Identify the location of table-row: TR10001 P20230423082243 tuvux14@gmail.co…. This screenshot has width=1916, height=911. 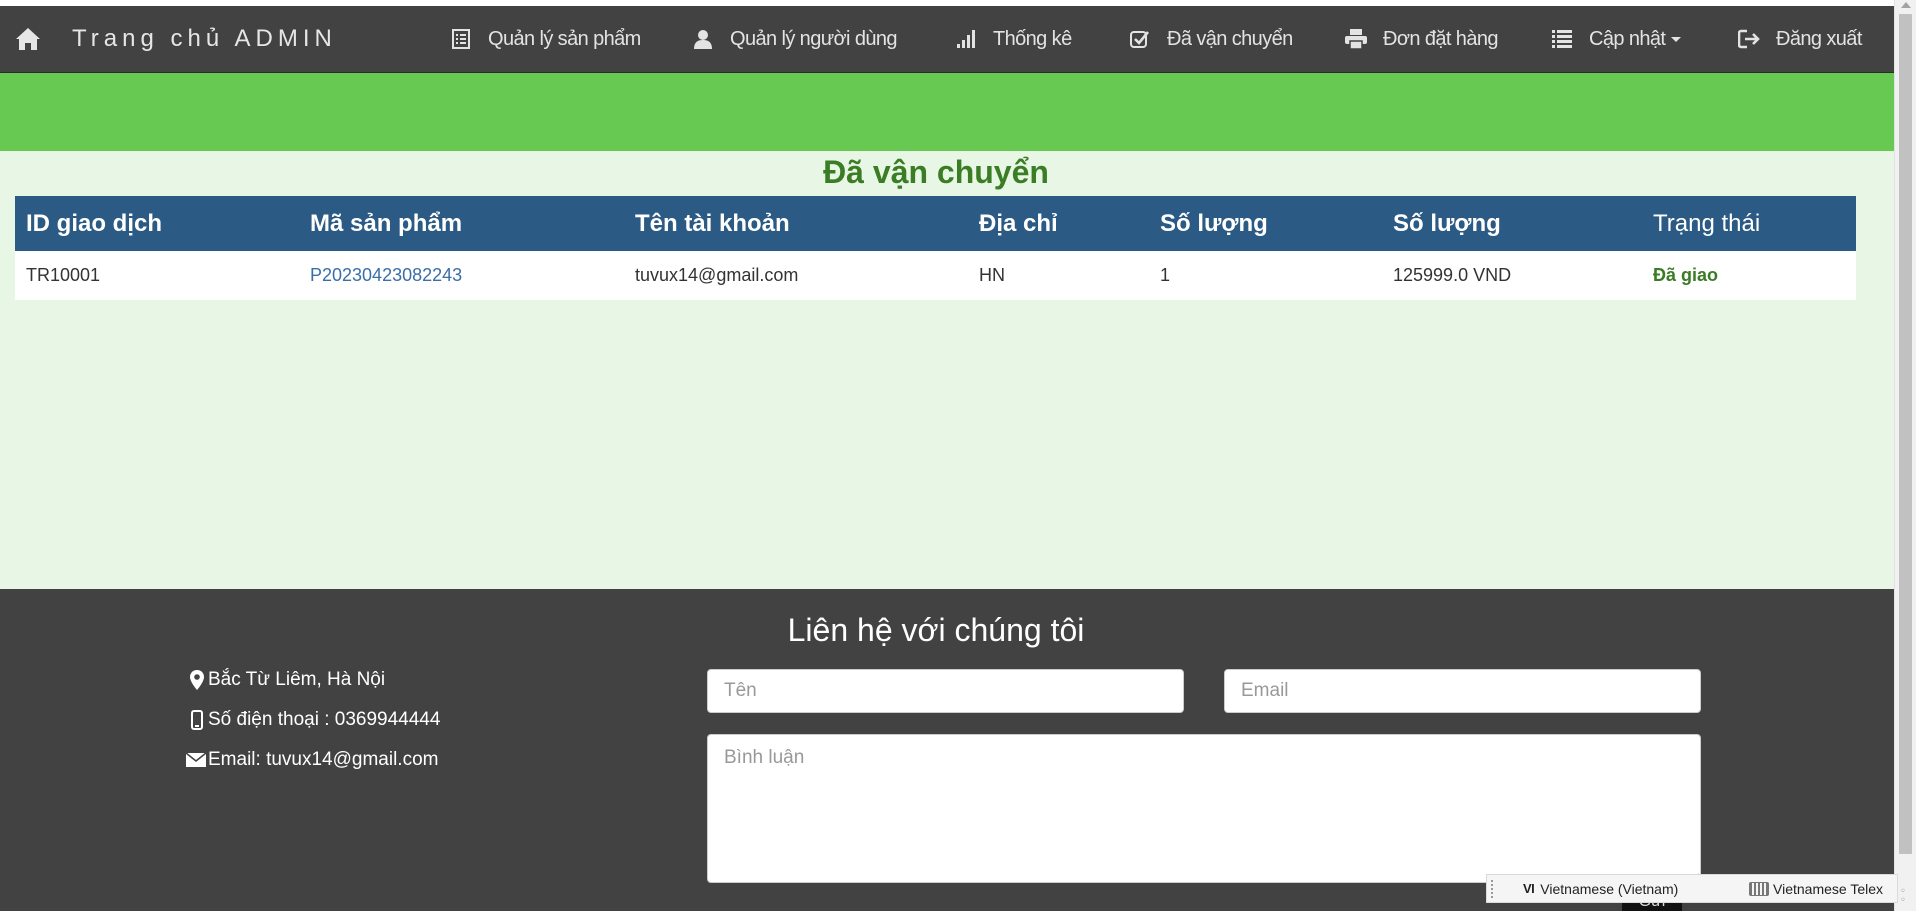
(935, 275).